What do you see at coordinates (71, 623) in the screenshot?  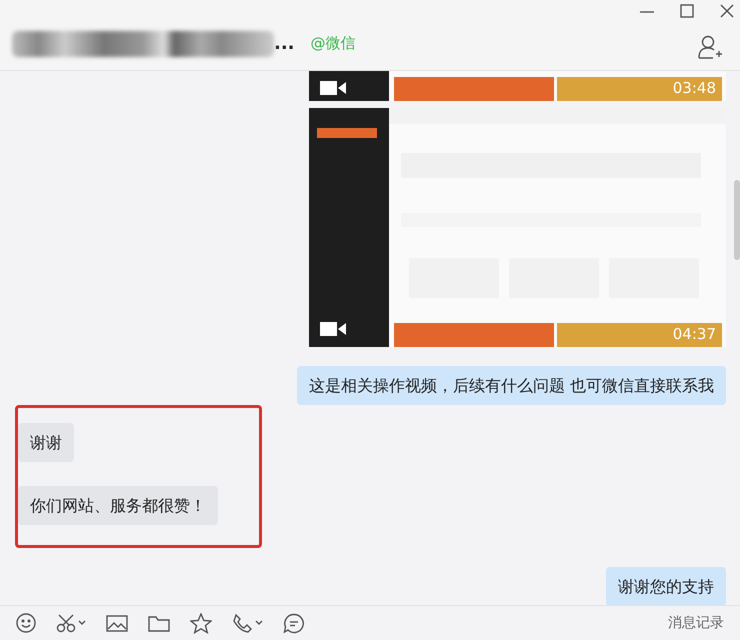 I see `scissors-icon` at bounding box center [71, 623].